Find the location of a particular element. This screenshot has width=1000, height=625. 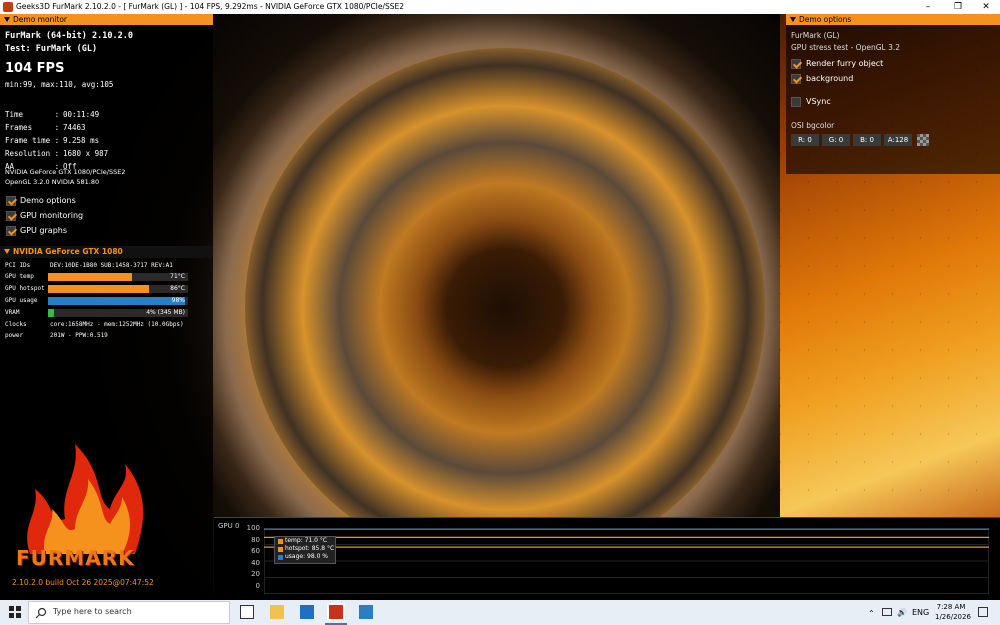

furmark-app-icon is located at coordinates (8, 7).